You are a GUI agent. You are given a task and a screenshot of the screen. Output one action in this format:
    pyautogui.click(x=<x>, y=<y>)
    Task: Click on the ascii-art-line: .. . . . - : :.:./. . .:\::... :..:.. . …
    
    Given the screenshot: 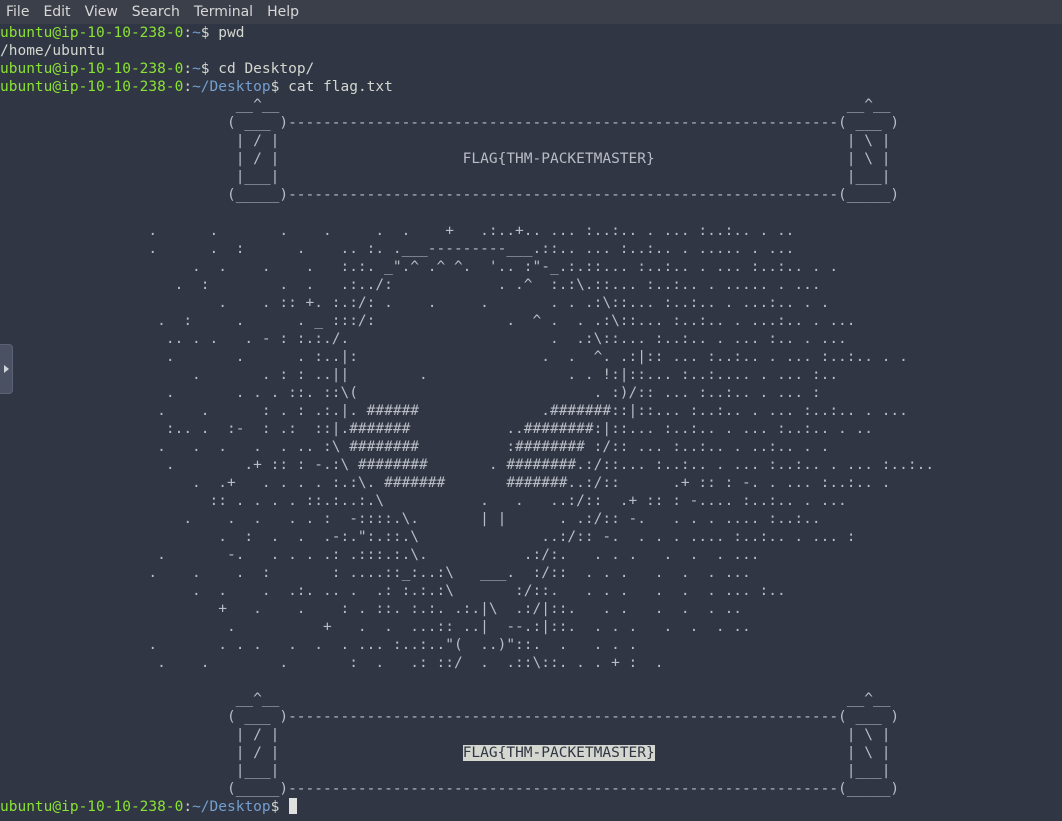 What is the action you would take?
    pyautogui.click(x=531, y=339)
    